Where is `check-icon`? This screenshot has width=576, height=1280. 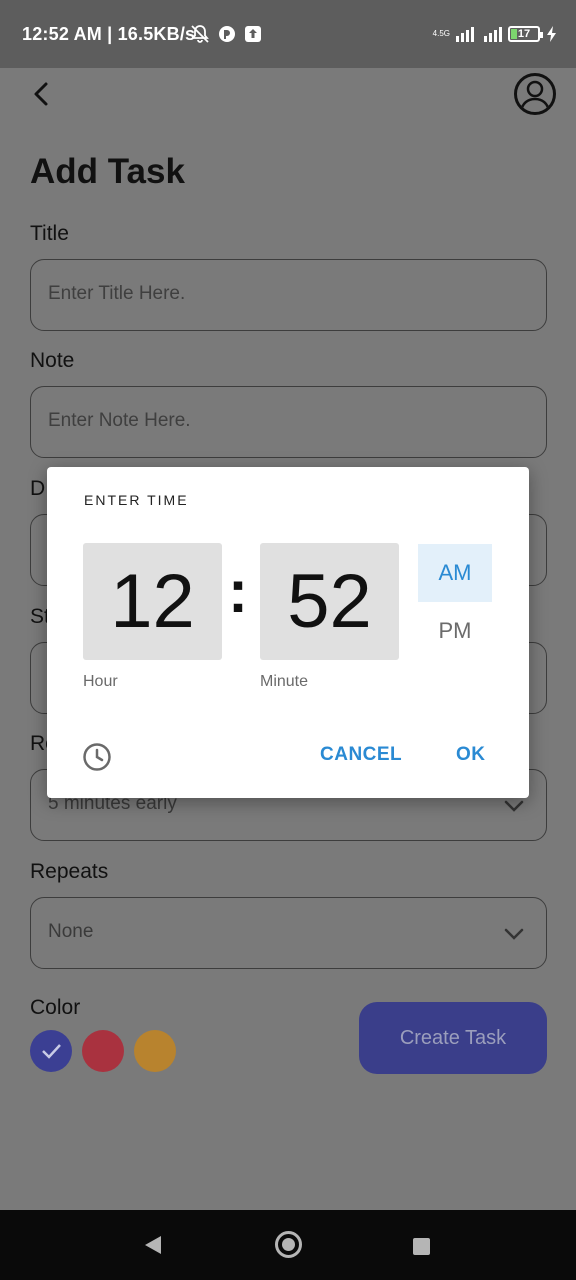
check-icon is located at coordinates (51, 1051).